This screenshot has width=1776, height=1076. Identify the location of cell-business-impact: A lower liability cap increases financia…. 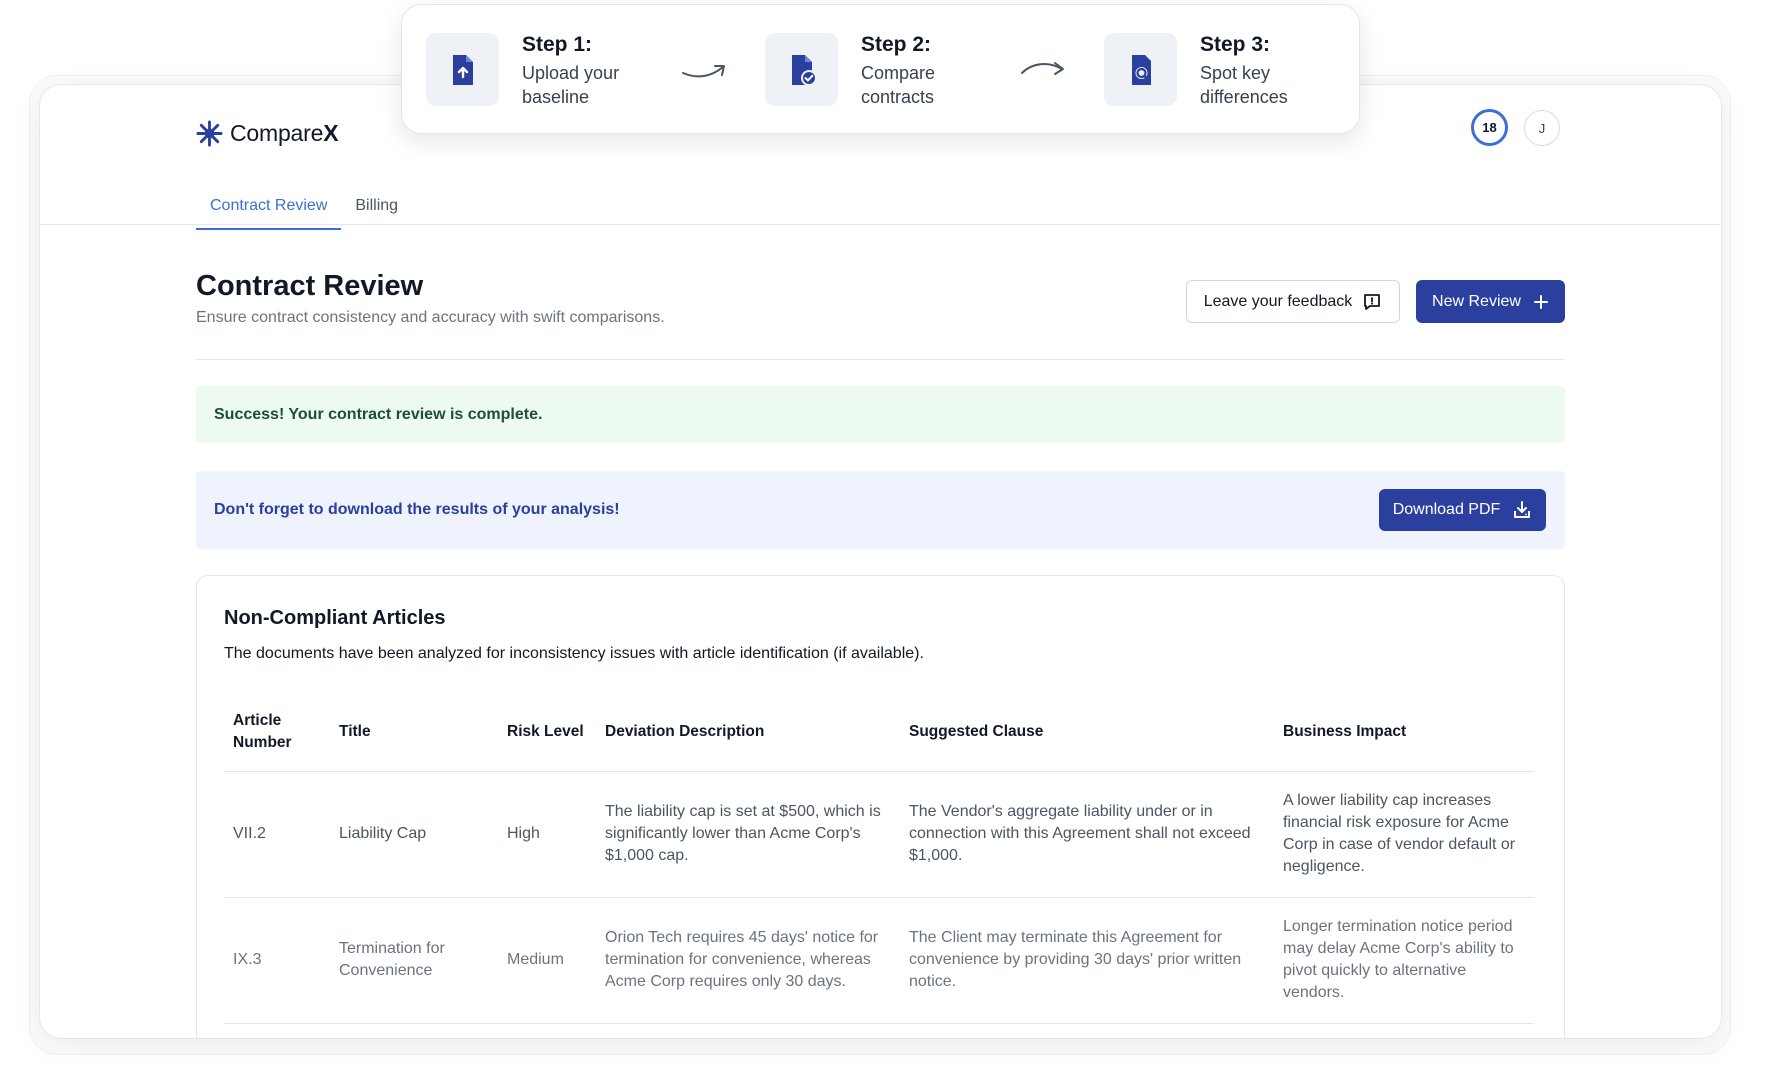
(1404, 834).